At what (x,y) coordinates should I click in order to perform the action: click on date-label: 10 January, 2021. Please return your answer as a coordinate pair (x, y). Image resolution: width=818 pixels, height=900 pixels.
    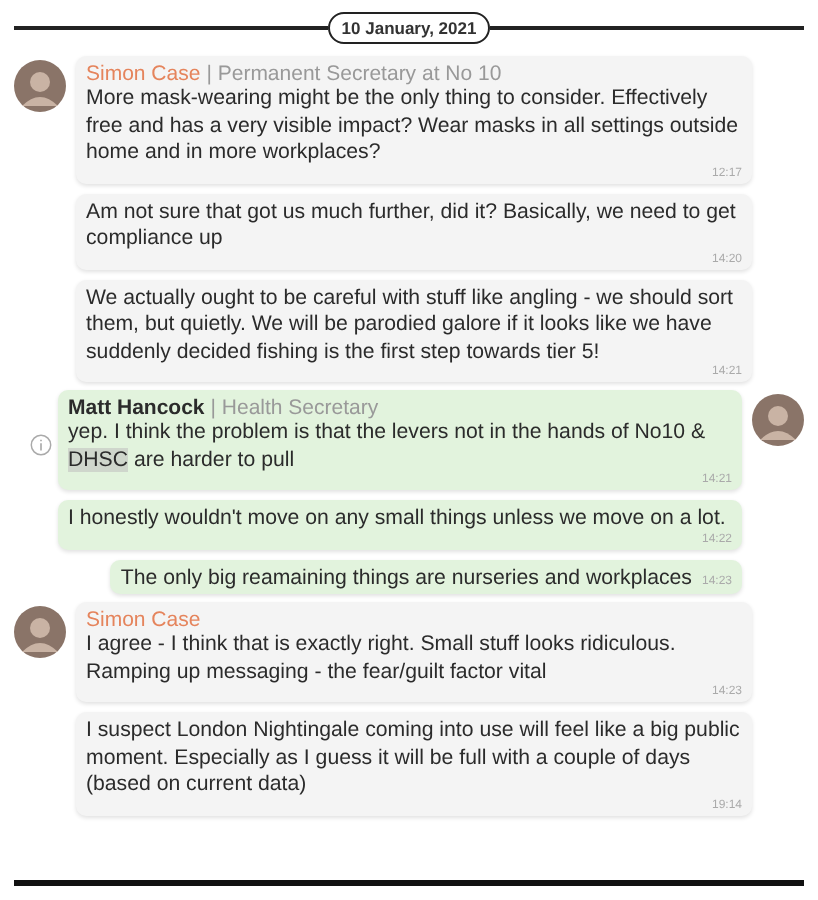
    Looking at the image, I should click on (409, 28).